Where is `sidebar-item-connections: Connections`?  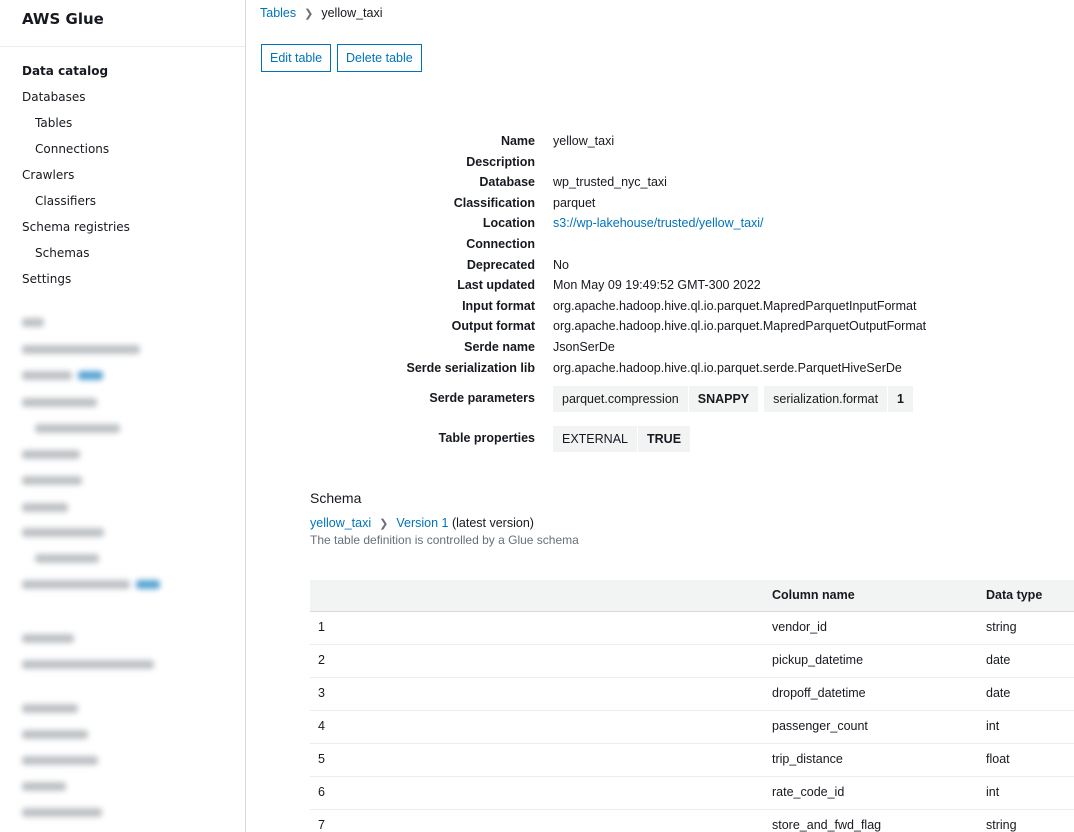
sidebar-item-connections: Connections is located at coordinates (122, 153).